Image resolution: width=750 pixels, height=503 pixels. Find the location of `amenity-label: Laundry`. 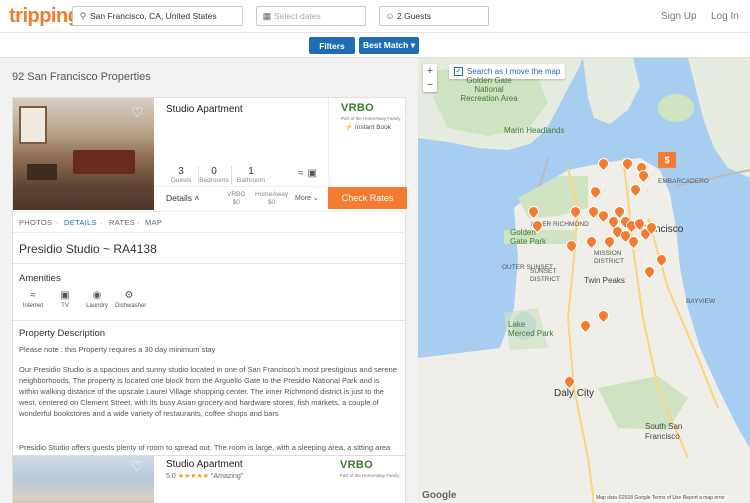

amenity-label: Laundry is located at coordinates (97, 306).